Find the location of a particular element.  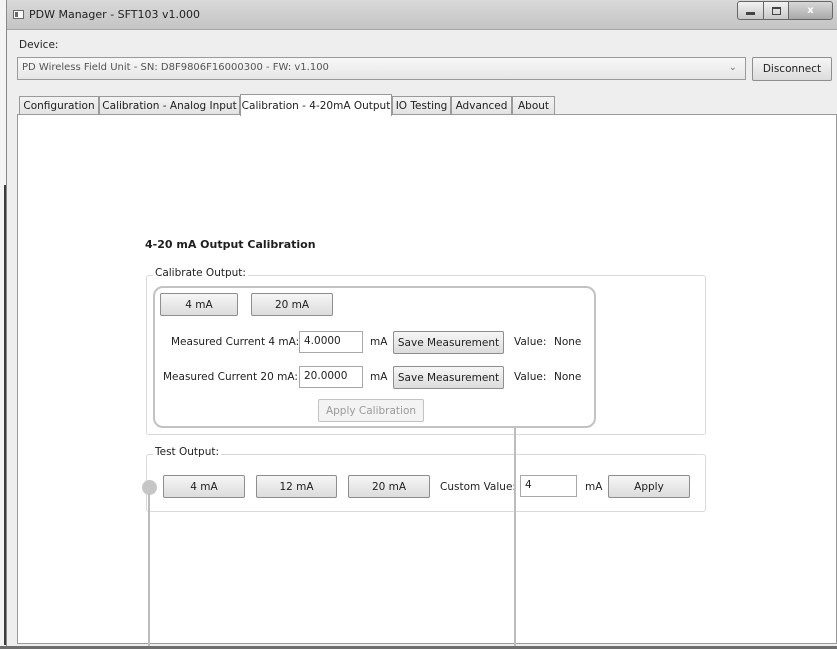

tab-calibration-analog-input: Calibration - Analog Input is located at coordinates (169, 105).